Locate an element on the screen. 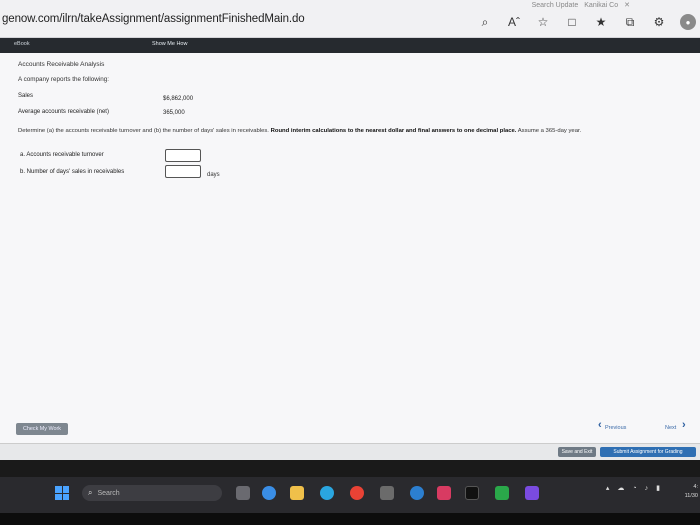 This screenshot has height=525, width=700. windows-start-icon is located at coordinates (62, 493).